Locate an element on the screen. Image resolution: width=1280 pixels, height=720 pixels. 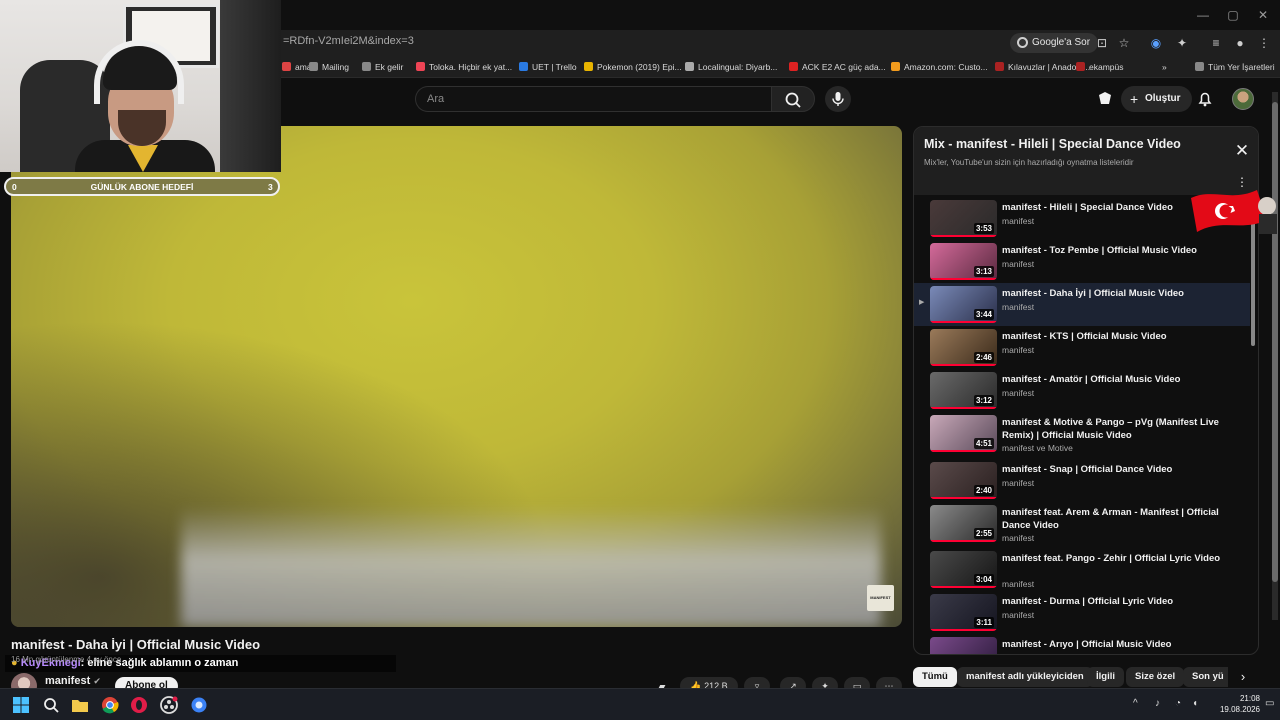
chevron-right-icon: › is located at coordinates (1243, 677).